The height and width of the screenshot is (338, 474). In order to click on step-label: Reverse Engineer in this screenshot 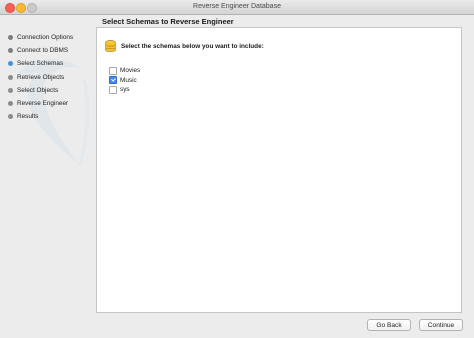, I will do `click(43, 104)`.